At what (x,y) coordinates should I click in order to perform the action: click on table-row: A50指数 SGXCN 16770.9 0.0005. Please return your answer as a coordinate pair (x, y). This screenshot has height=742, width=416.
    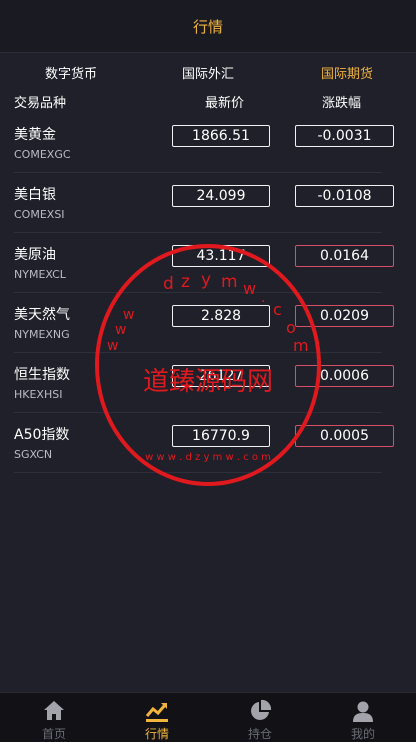
    Looking at the image, I should click on (204, 442).